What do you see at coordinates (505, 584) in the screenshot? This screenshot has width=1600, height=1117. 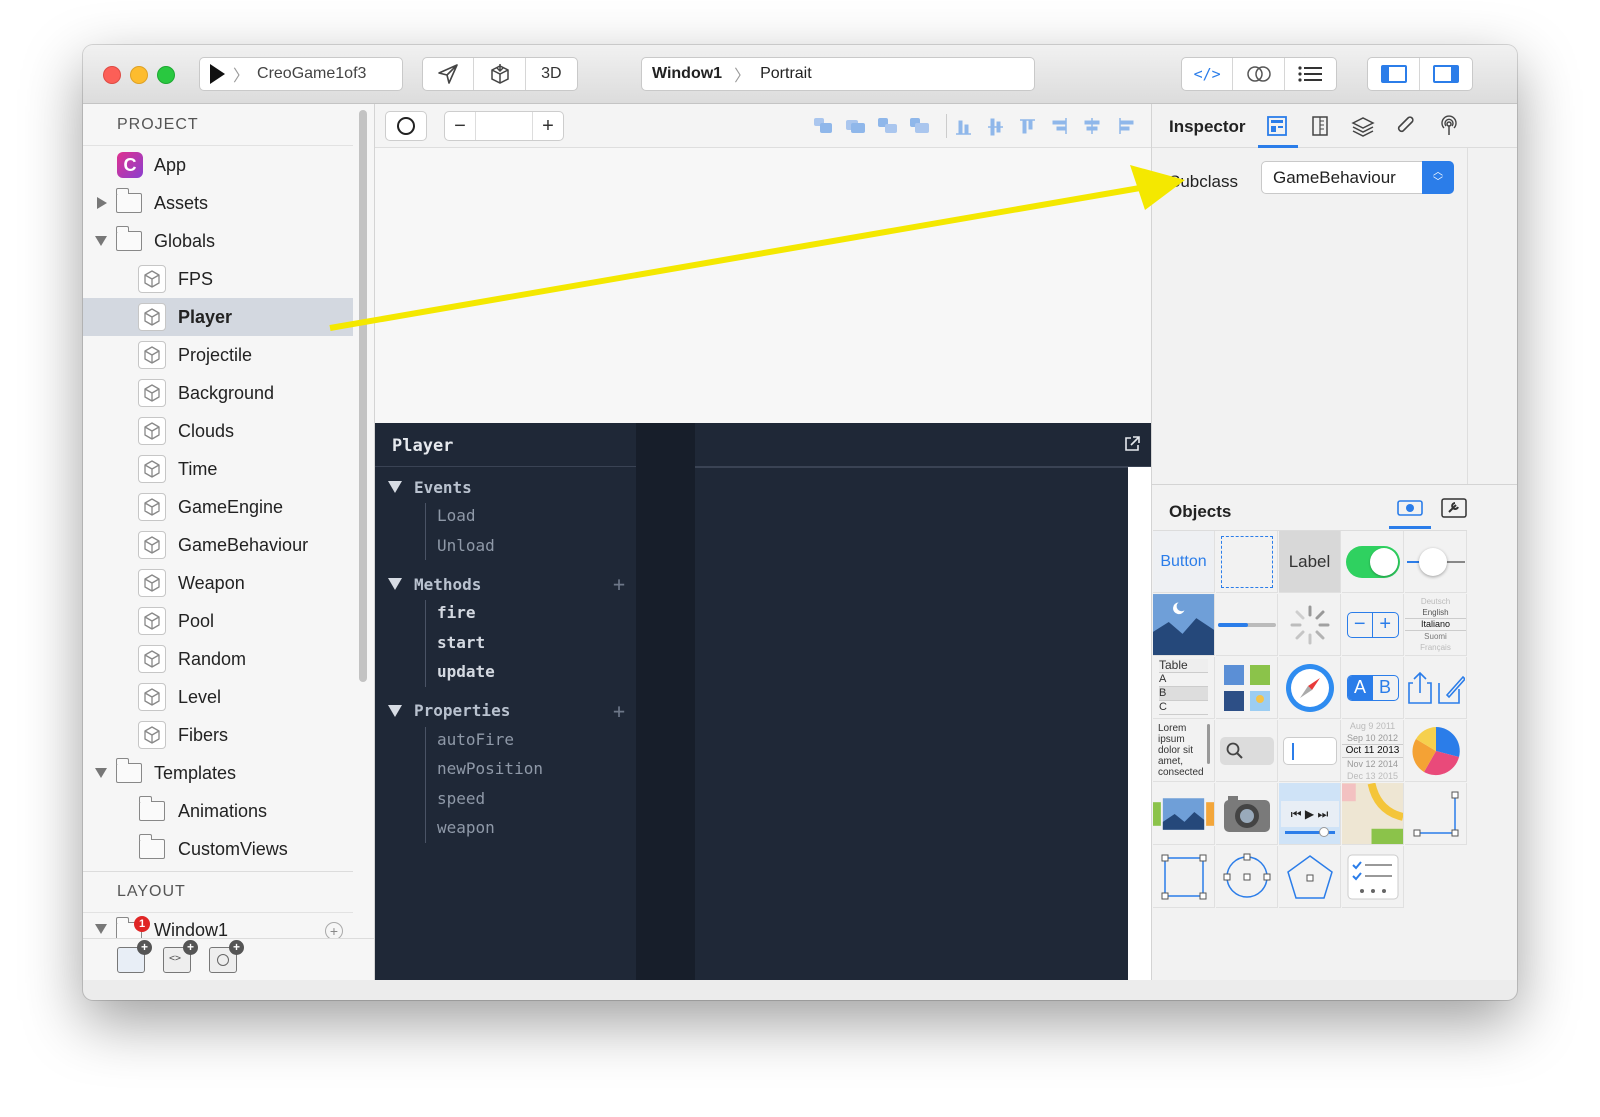 I see `outline-group-methods: Methods +` at bounding box center [505, 584].